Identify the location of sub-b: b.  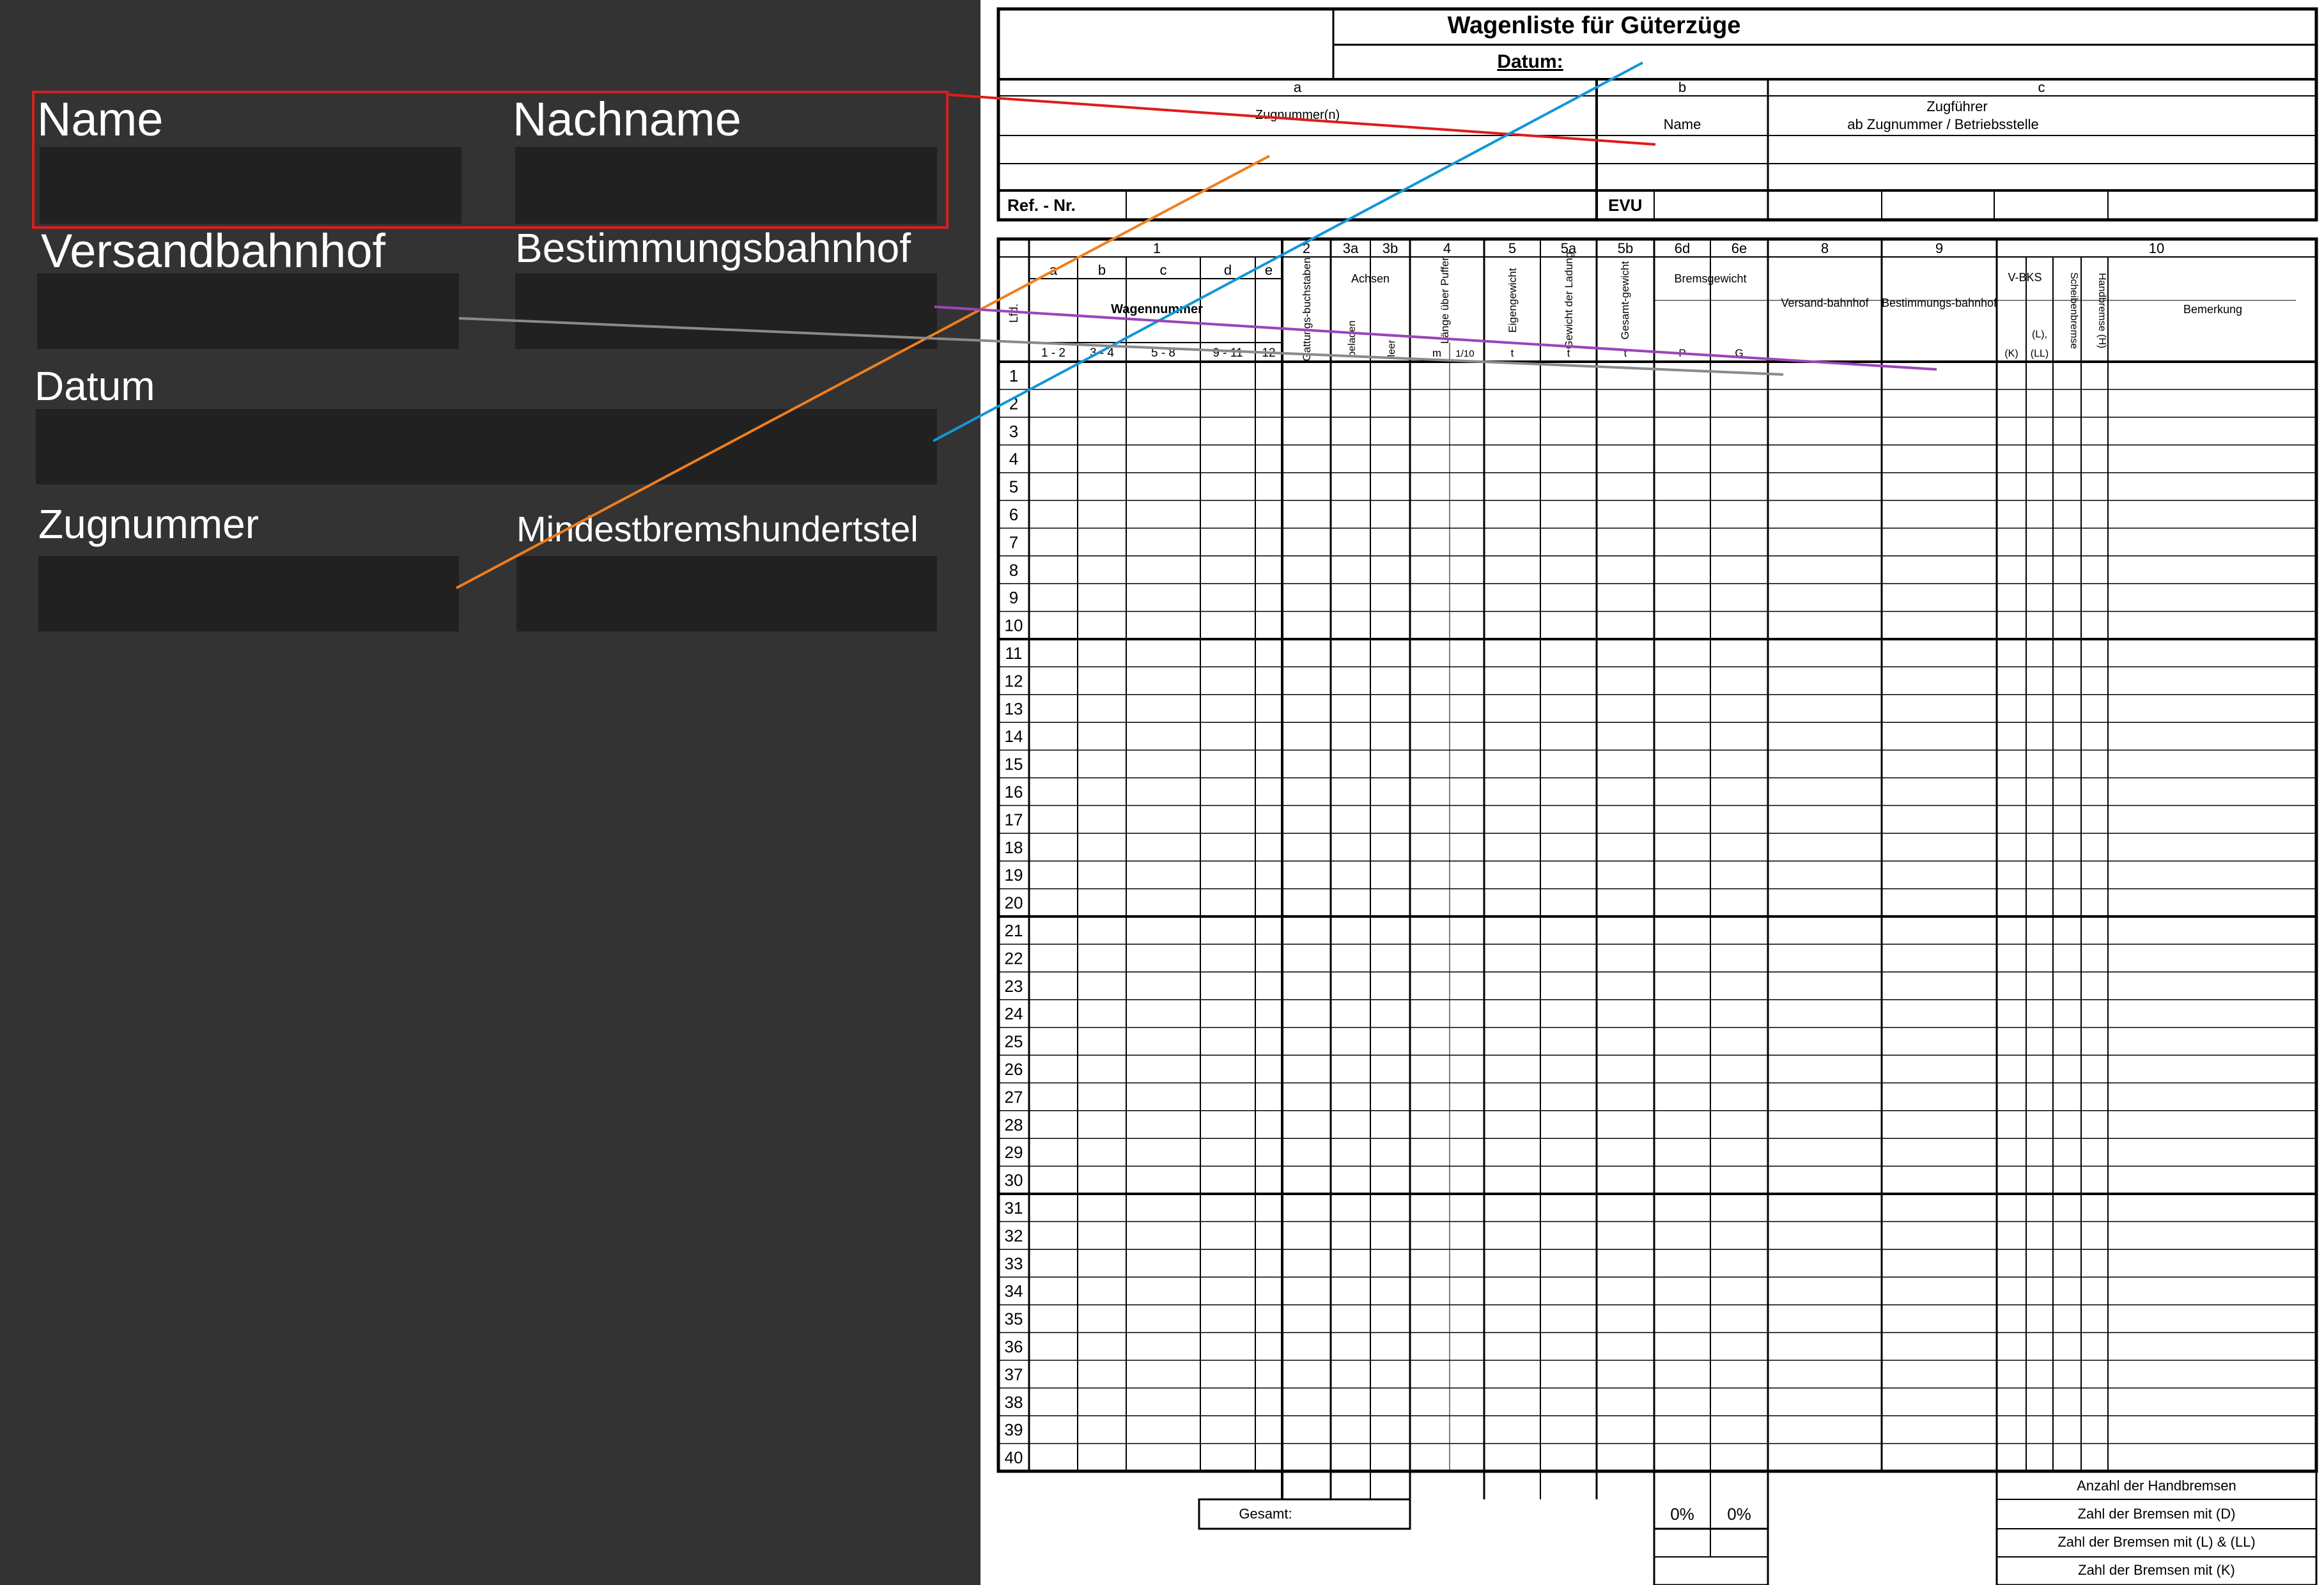
(1102, 270).